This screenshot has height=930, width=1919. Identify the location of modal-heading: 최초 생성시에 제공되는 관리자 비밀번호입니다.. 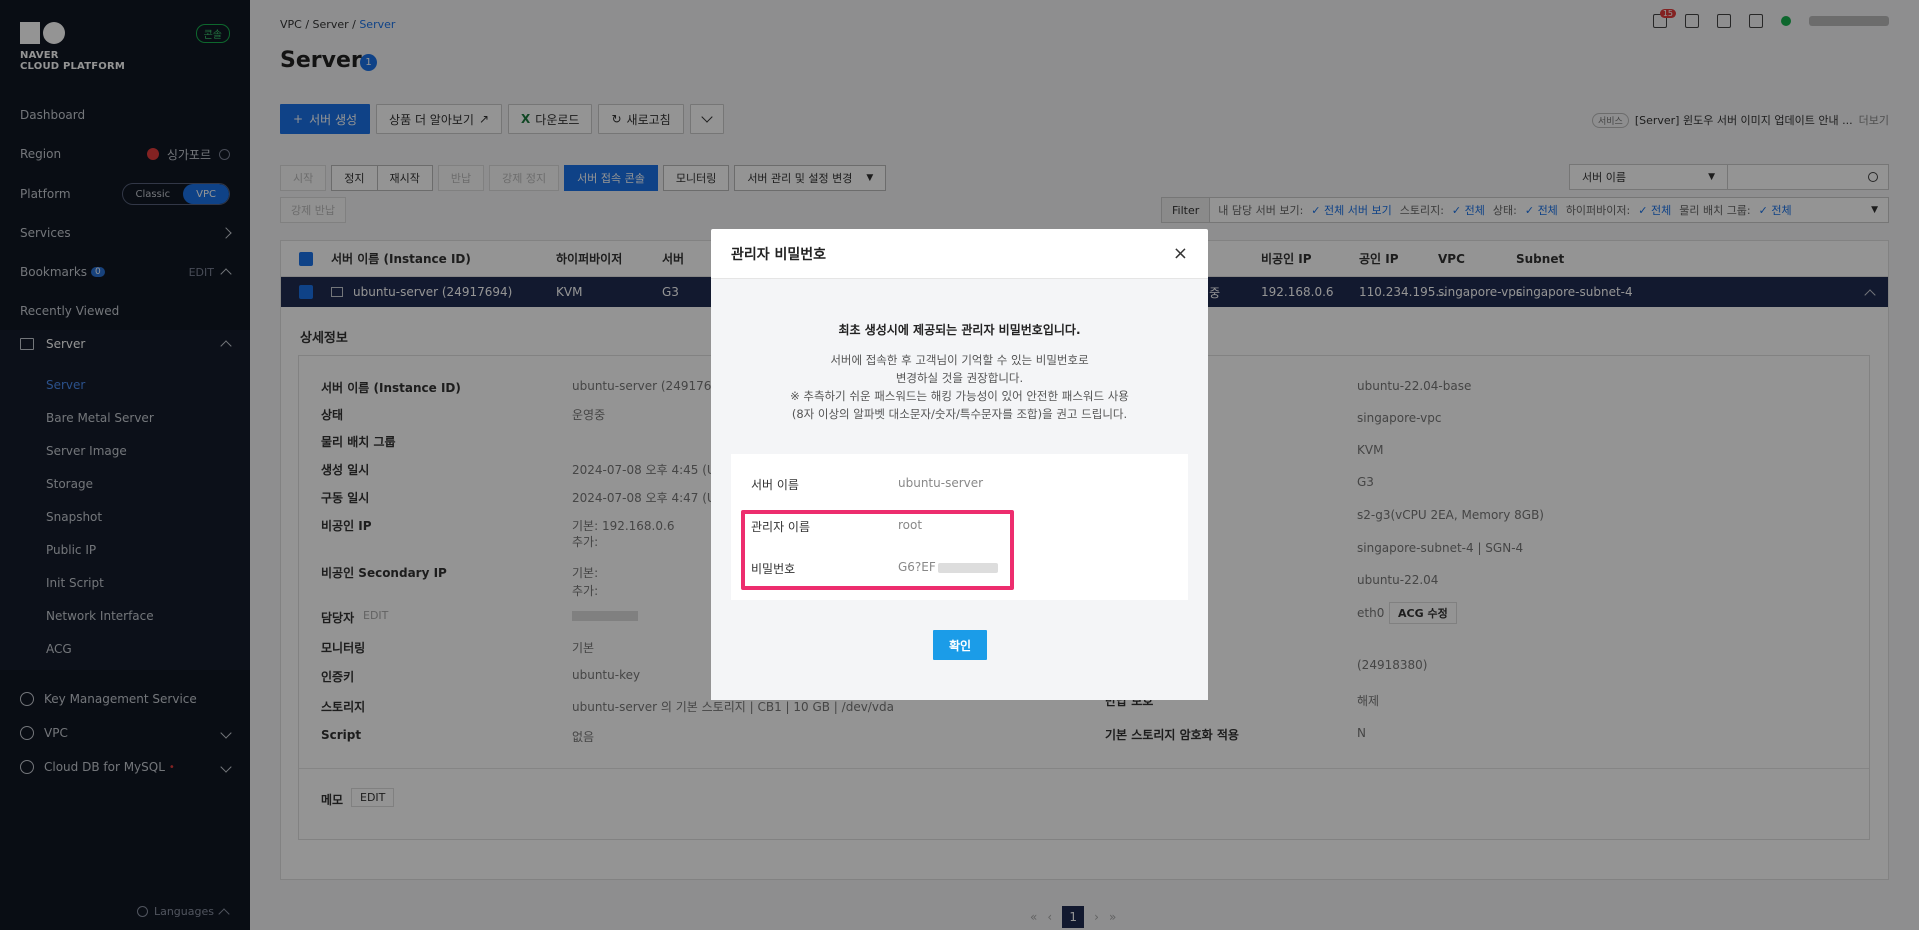
(959, 330).